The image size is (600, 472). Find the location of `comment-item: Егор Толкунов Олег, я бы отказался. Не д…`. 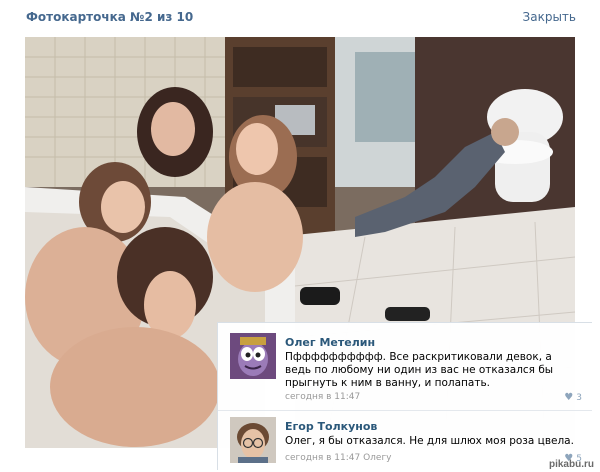

comment-item: Егор Толкунов Олег, я бы отказался. Не д… is located at coordinates (405, 440).